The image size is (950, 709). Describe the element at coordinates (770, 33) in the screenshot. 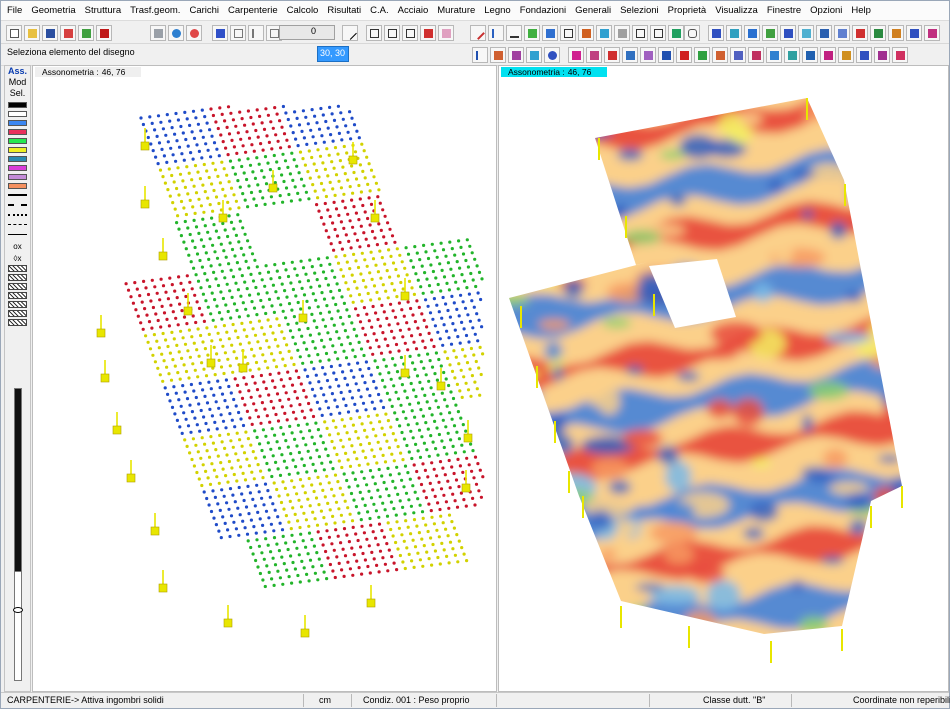

I see `building-4-button` at that location.